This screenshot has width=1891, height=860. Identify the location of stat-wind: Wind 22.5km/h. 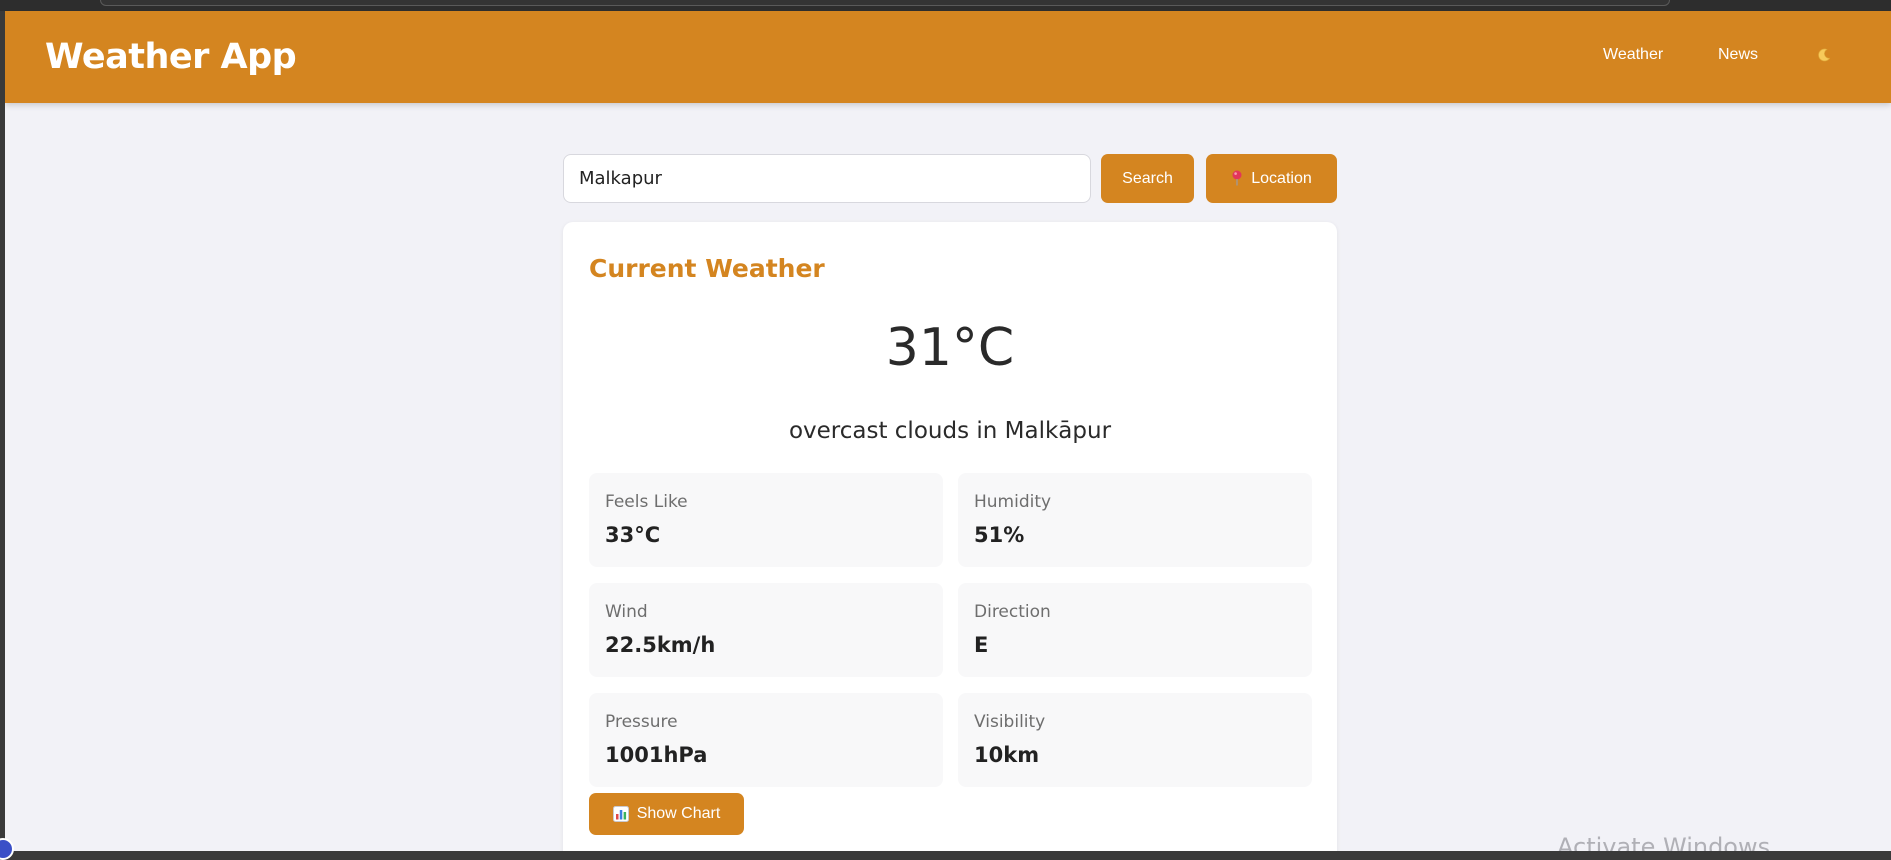
(766, 630).